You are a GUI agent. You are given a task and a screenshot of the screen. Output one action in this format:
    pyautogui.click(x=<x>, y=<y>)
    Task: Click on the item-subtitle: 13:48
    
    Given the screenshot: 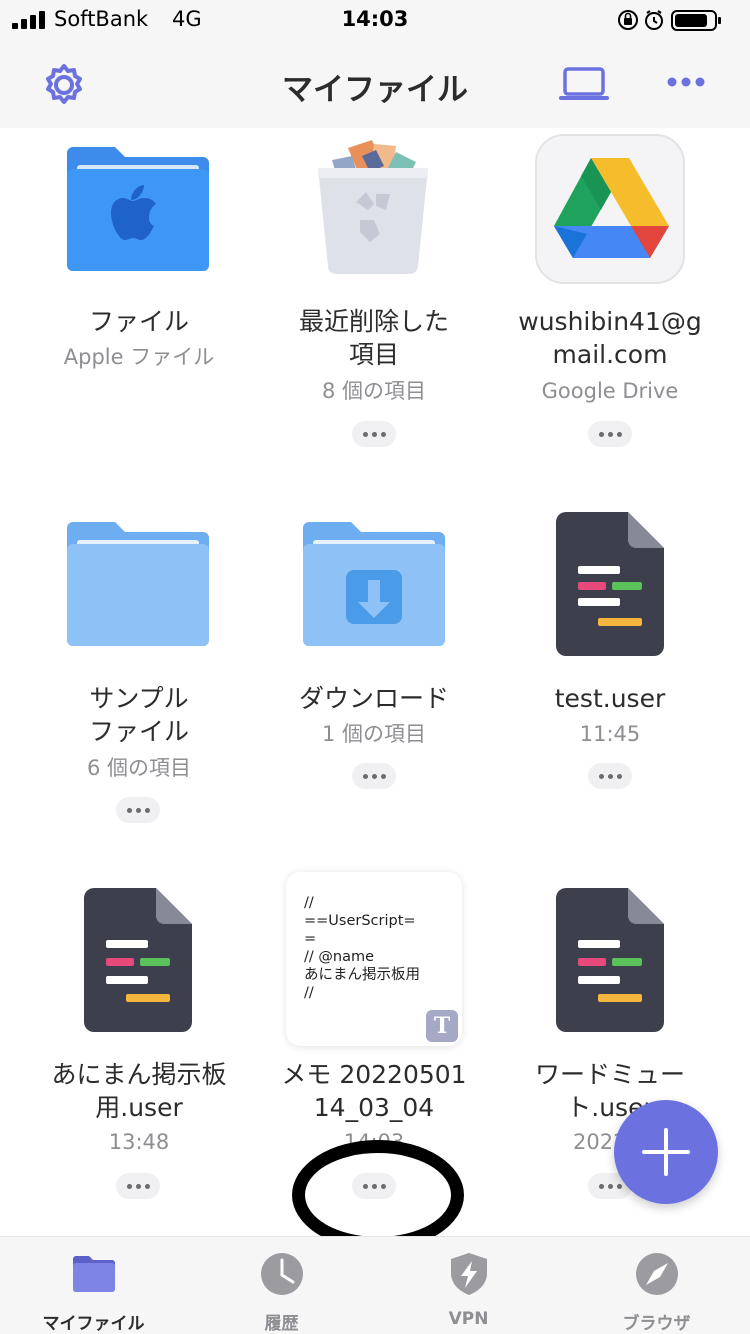 What is the action you would take?
    pyautogui.click(x=139, y=1142)
    